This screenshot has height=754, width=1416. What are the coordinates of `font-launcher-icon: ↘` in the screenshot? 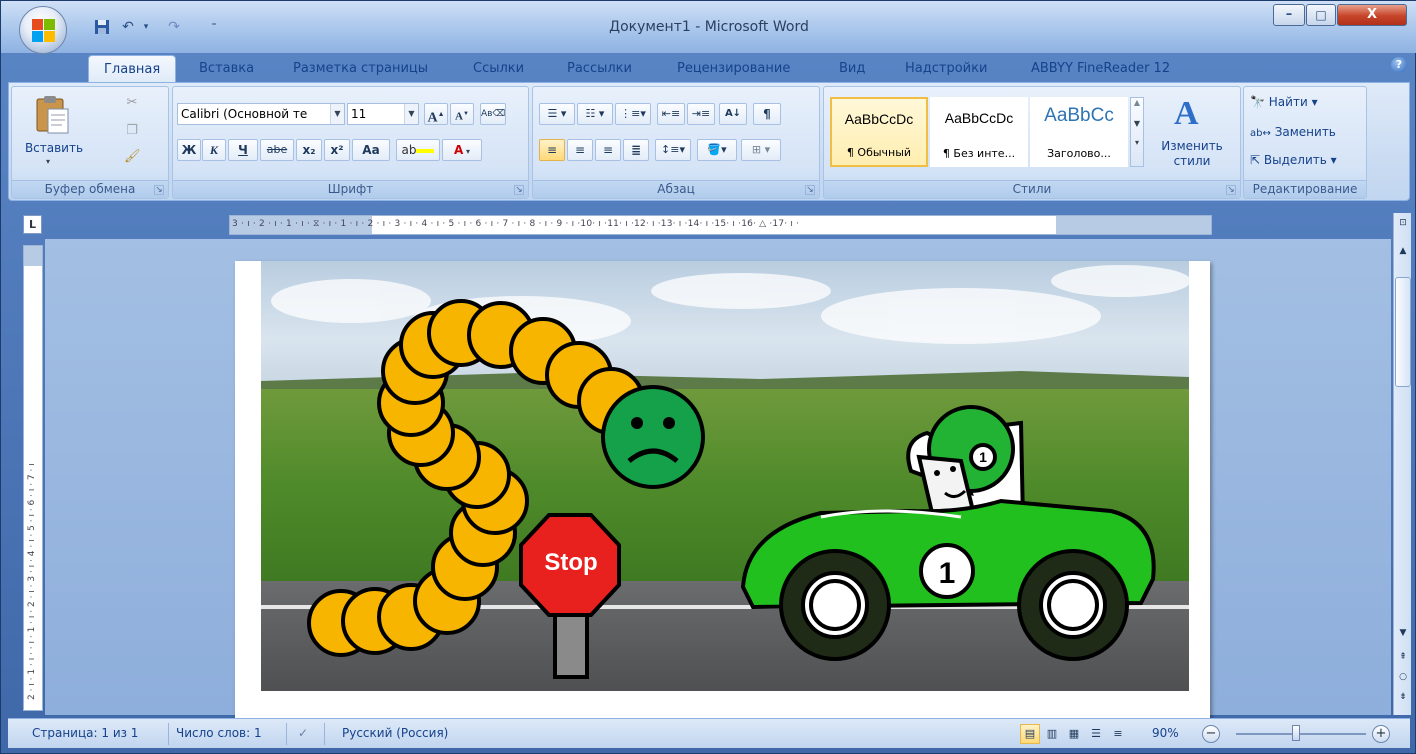 It's located at (519, 190).